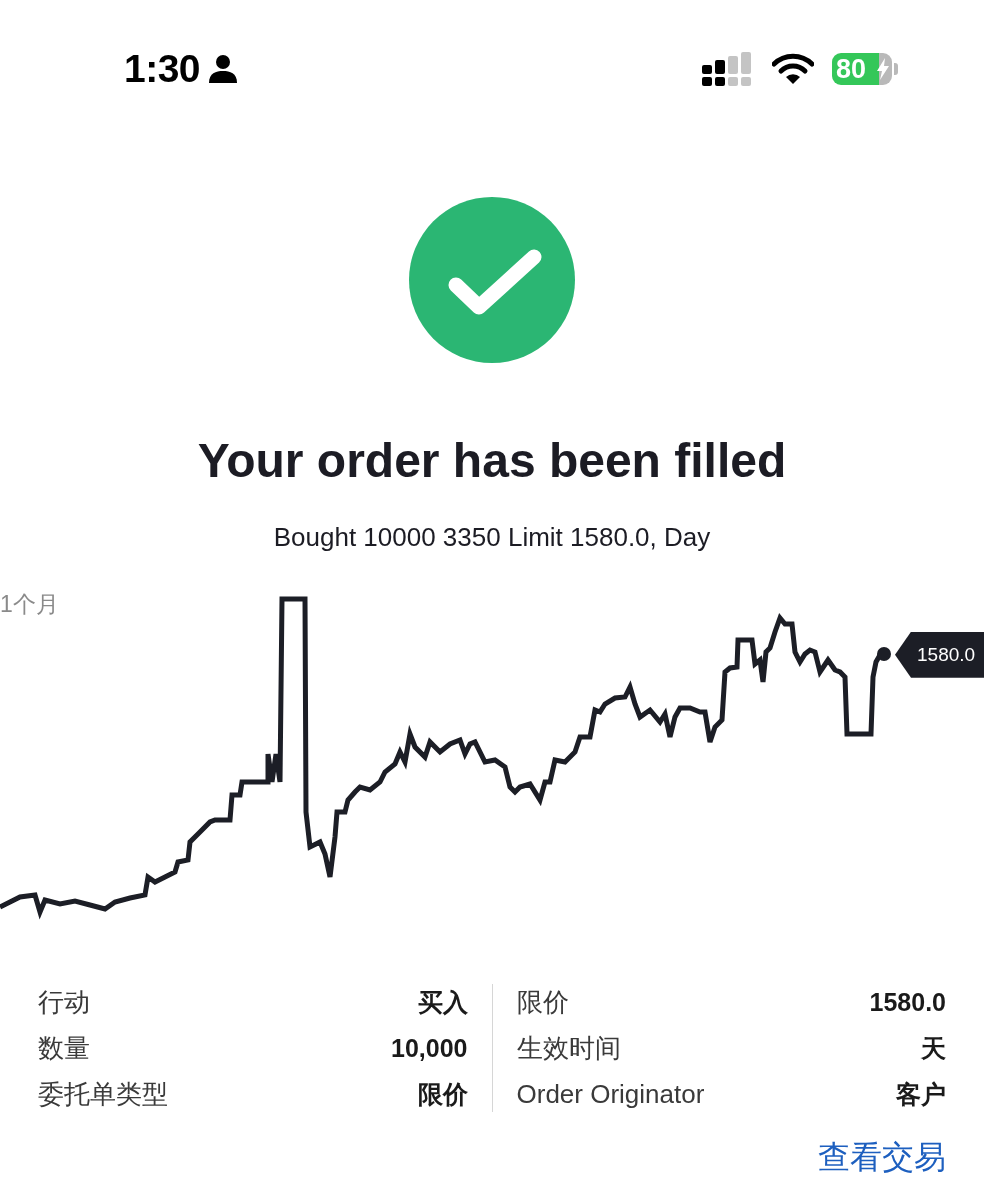  Describe the element at coordinates (939, 654) in the screenshot. I see `price-tag: 1580.0` at that location.